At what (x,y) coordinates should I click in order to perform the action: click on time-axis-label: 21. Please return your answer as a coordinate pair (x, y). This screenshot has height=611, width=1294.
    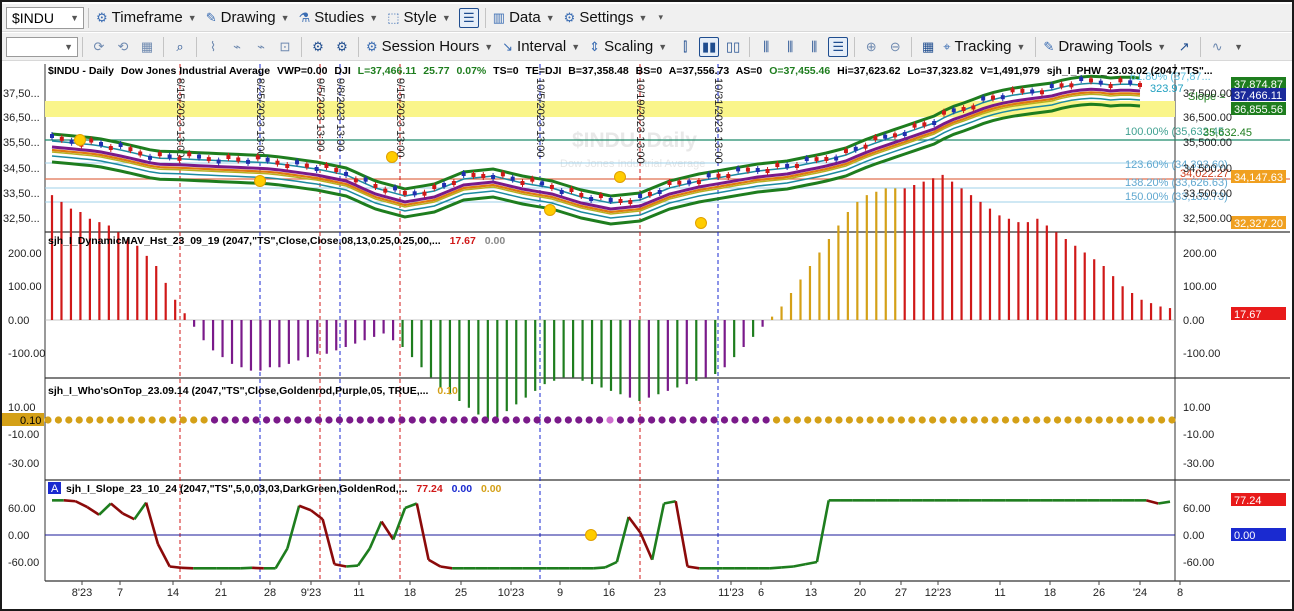
    Looking at the image, I should click on (221, 593).